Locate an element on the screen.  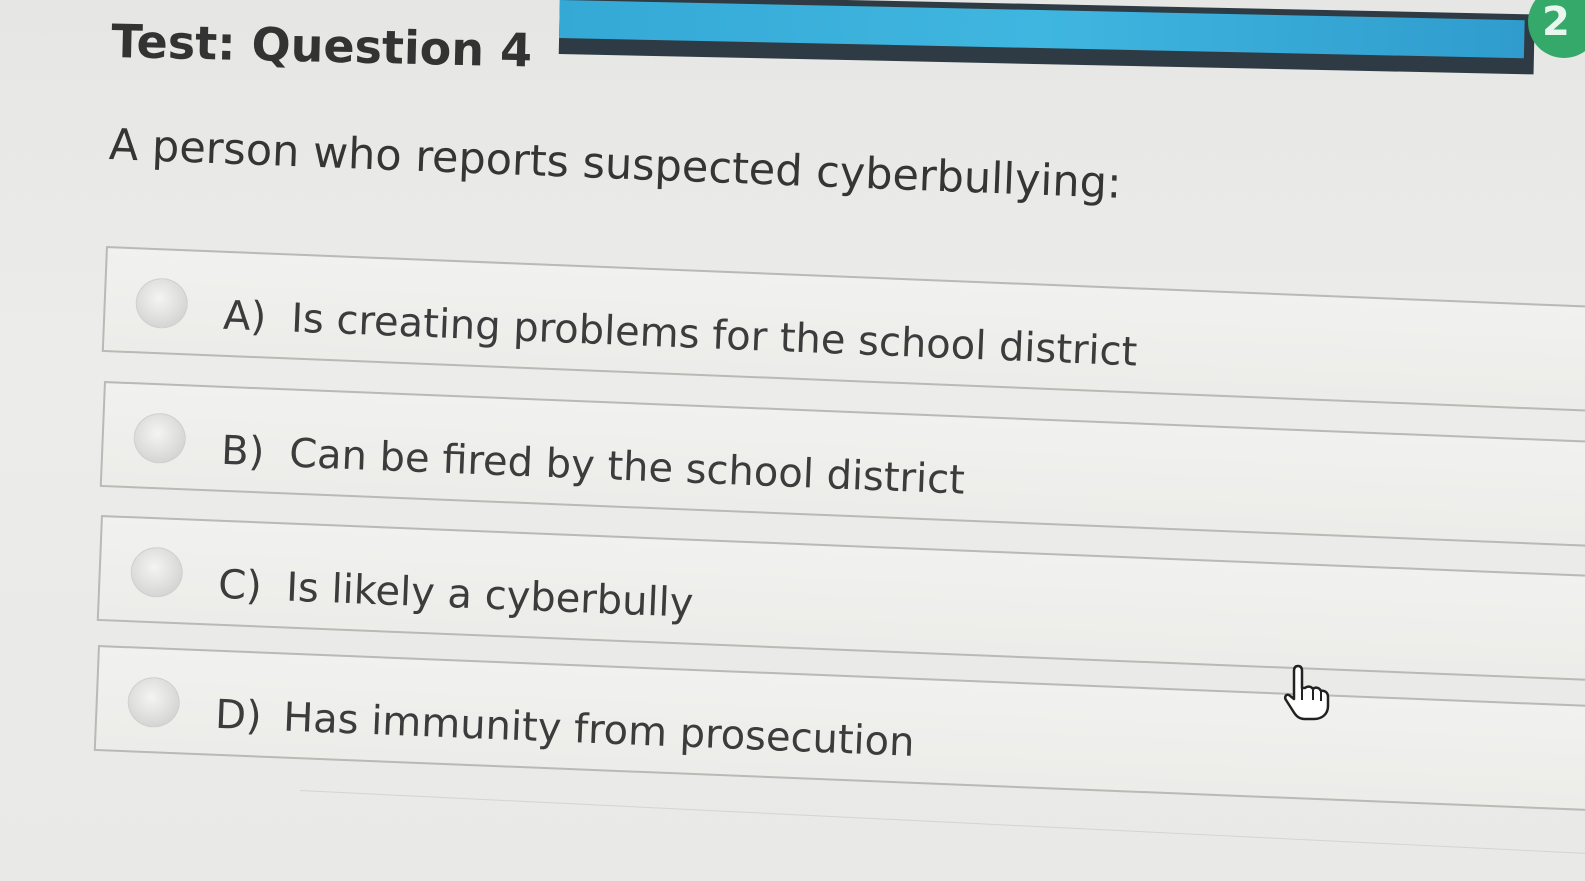
option-letter: D) is located at coordinates (238, 715).